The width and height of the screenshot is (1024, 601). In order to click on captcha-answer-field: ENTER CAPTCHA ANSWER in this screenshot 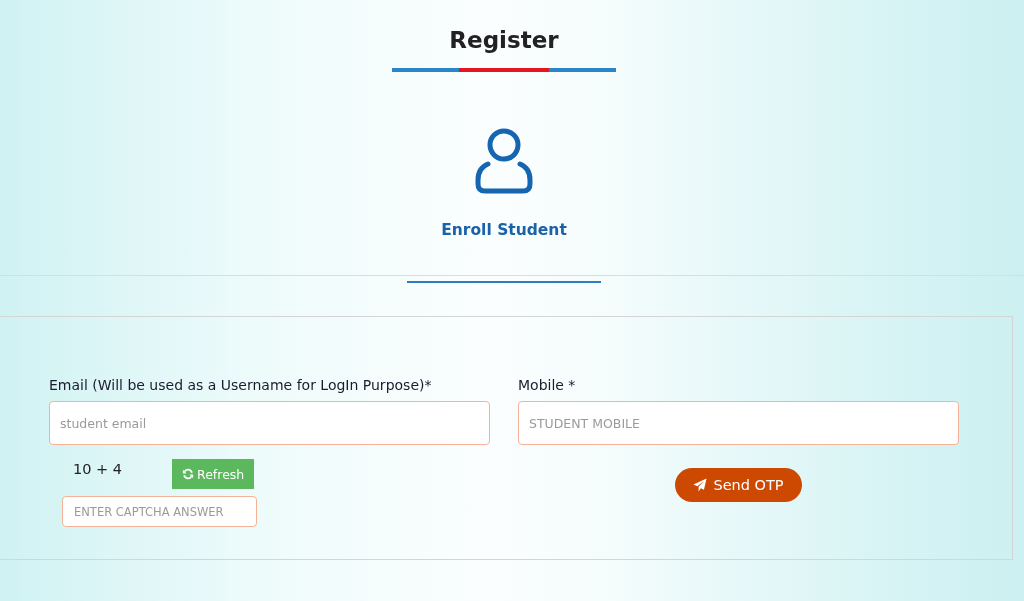, I will do `click(159, 511)`.